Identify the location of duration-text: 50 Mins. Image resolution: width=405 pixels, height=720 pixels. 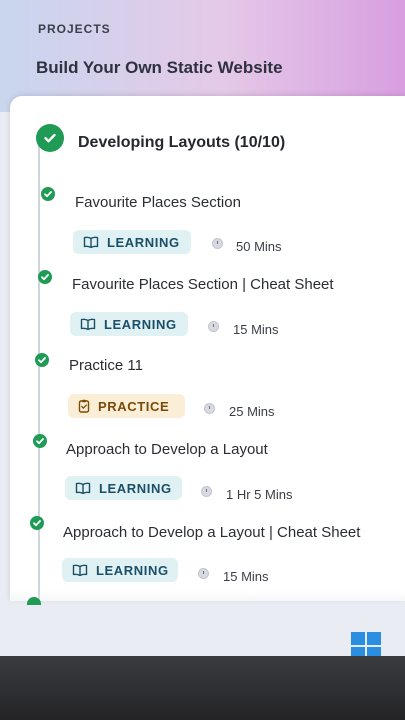
(259, 246).